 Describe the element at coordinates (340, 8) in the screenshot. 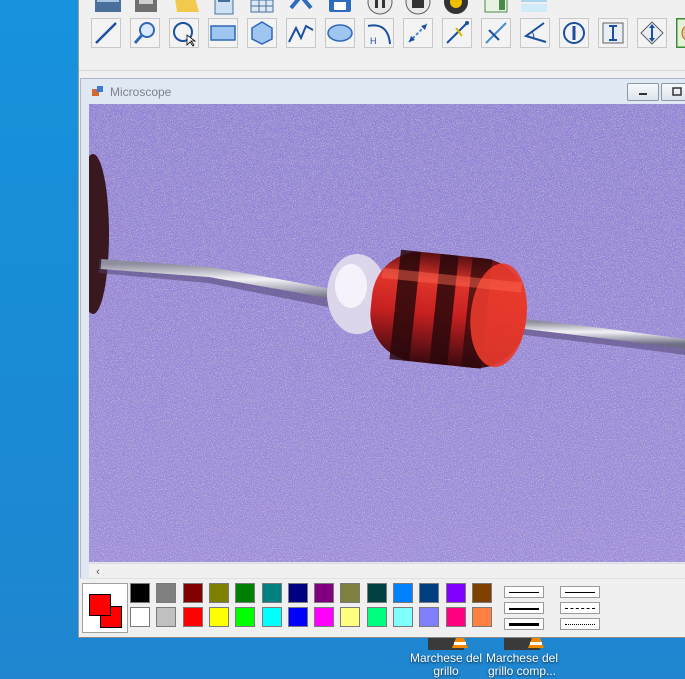

I see `save-icon` at that location.